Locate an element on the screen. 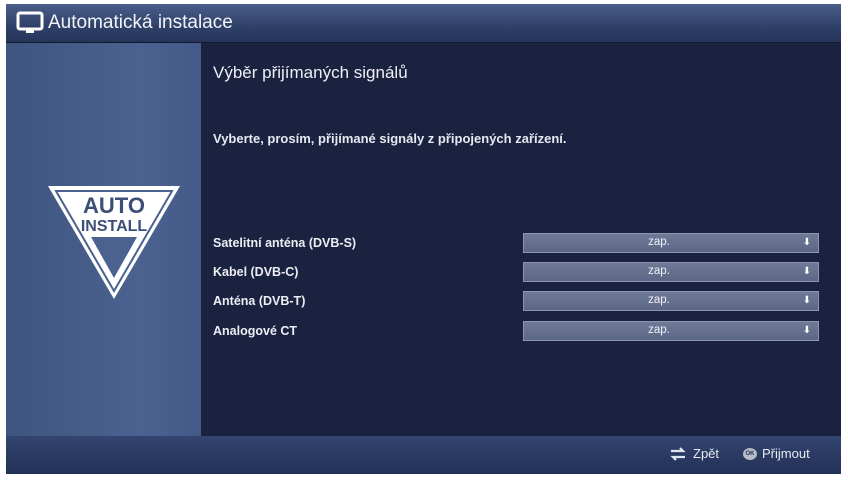 This screenshot has height=481, width=848. window-title: Automatická instalace is located at coordinates (140, 22).